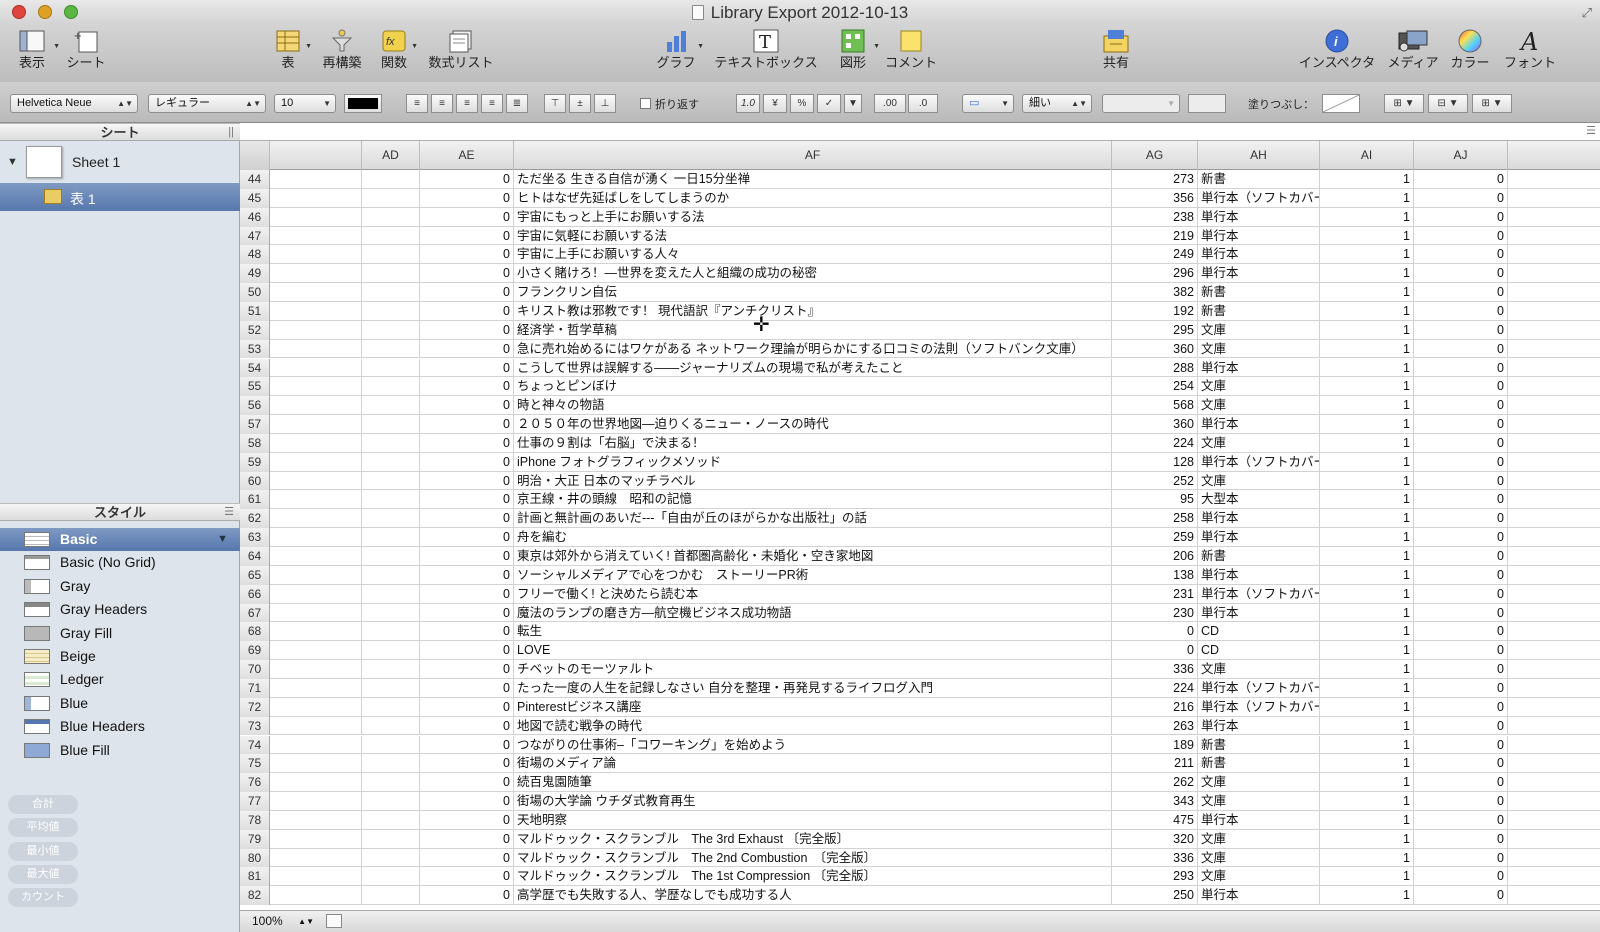  What do you see at coordinates (255, 255) in the screenshot?
I see `row-header: 48` at bounding box center [255, 255].